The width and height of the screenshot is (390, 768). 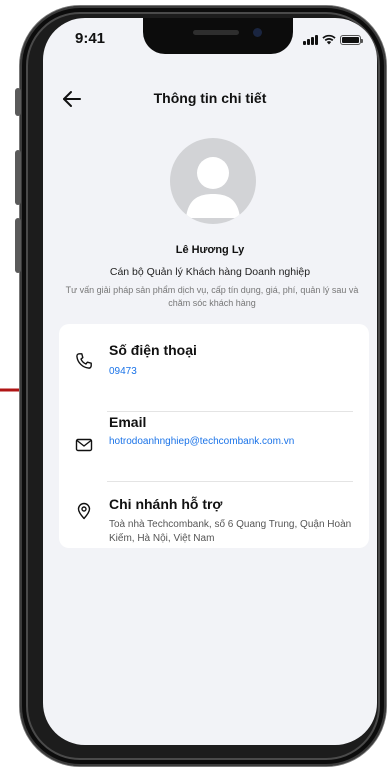 I want to click on volume-up-button, so click(x=18, y=177).